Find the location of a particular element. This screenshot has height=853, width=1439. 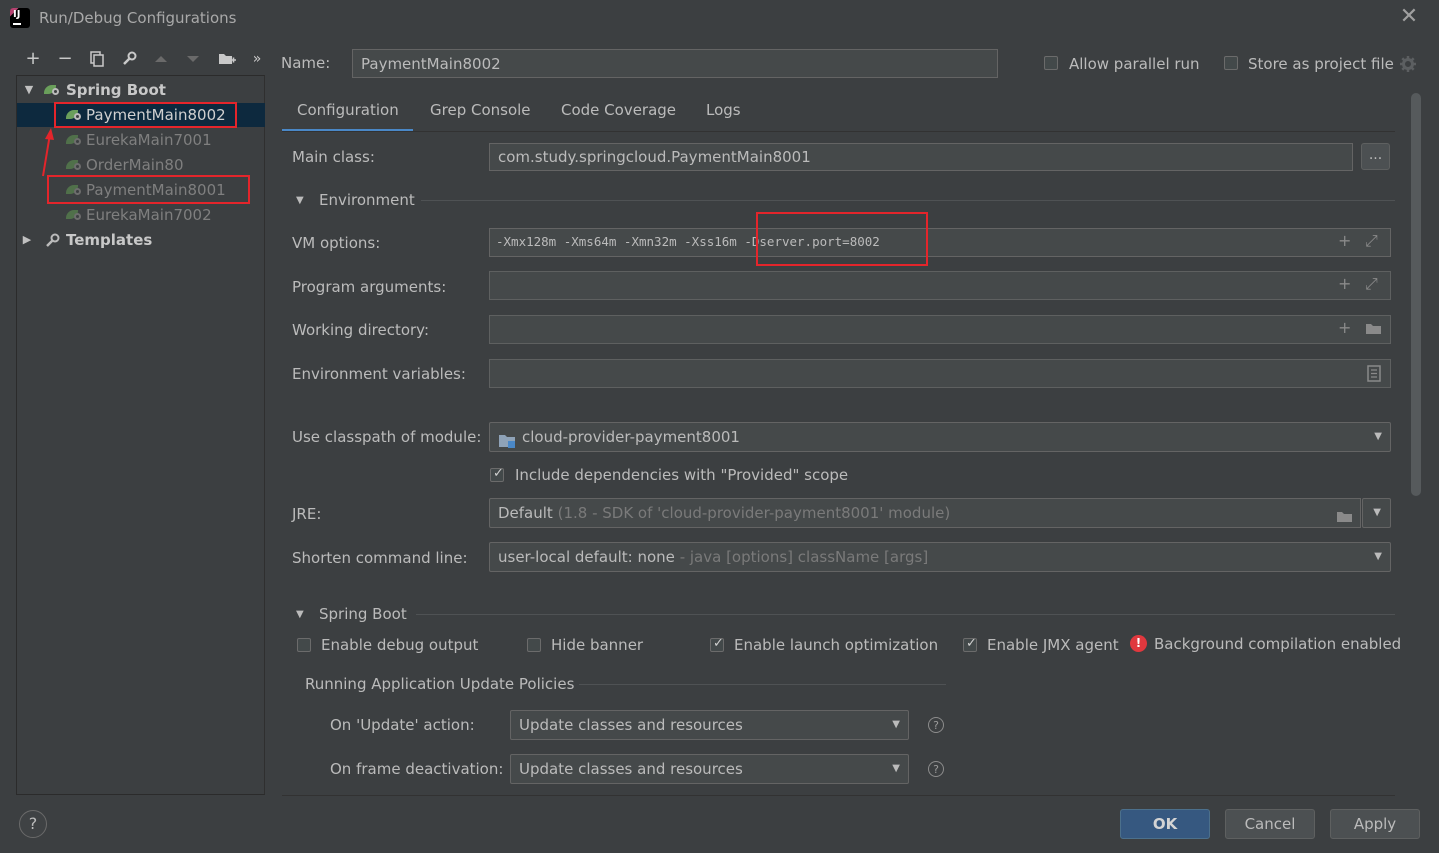

collapse-arrow-icon: ▶ is located at coordinates (27, 240).